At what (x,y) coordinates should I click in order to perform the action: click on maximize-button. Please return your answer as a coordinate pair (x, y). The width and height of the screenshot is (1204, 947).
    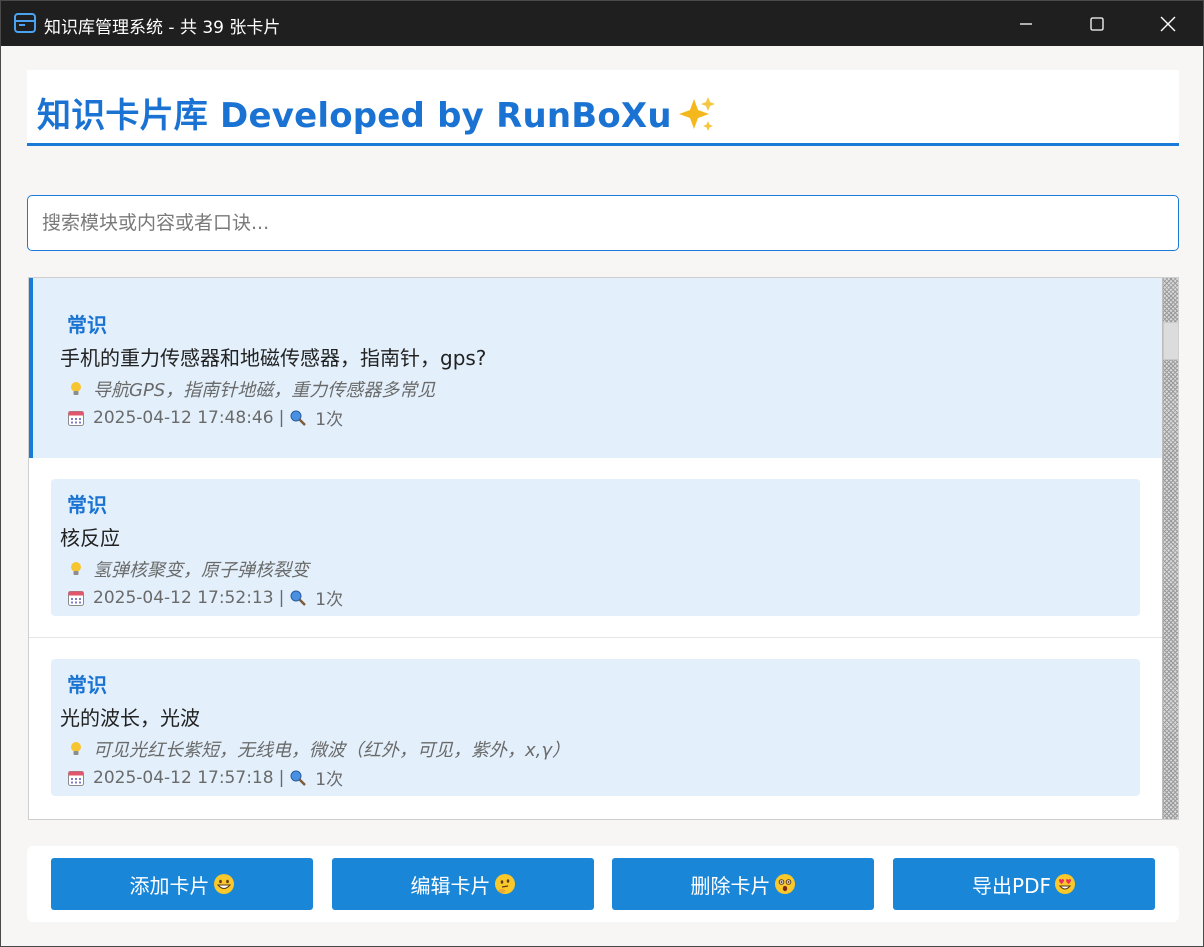
    Looking at the image, I should click on (1097, 23).